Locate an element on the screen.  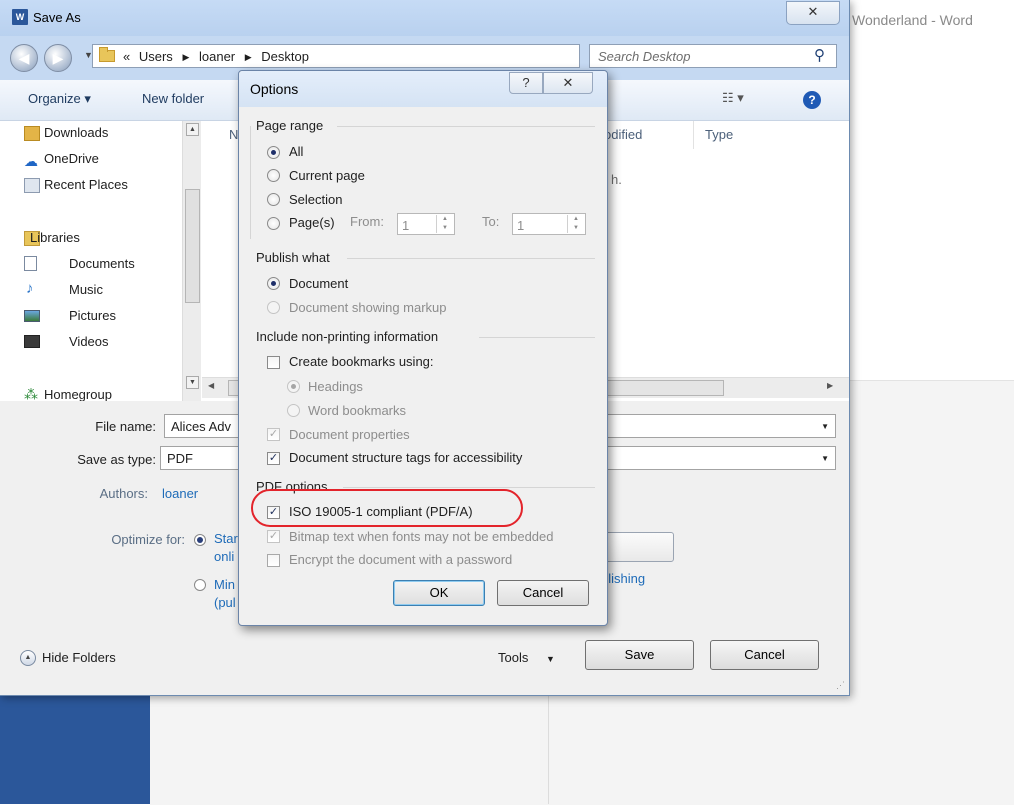
document-properties-checkbox: ✓ is located at coordinates (273, 434).